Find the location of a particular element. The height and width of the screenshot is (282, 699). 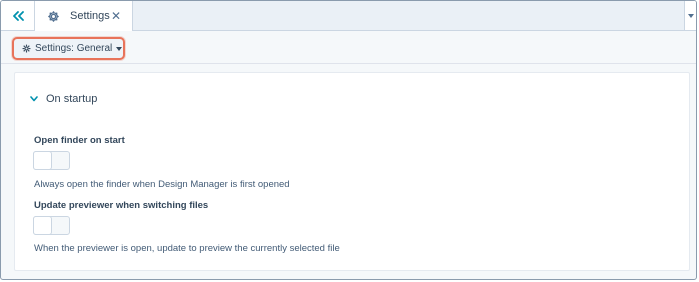

tab-settings: Settings ✕ is located at coordinates (84, 16).